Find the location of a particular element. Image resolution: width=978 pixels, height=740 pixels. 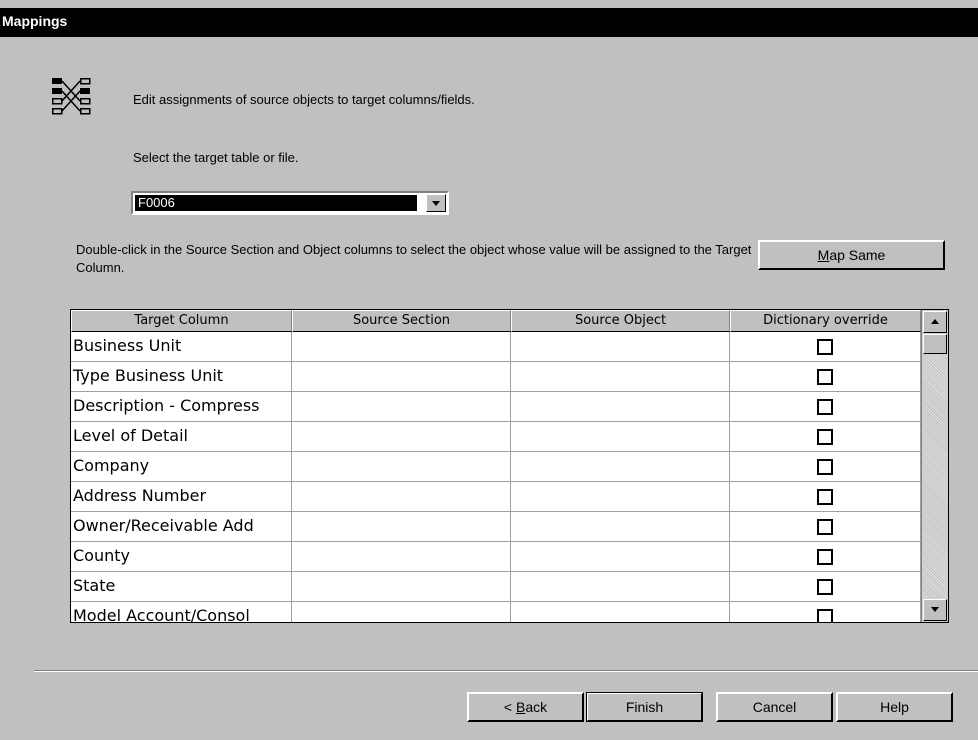

column-header-source-object: Source Object is located at coordinates (620, 321).